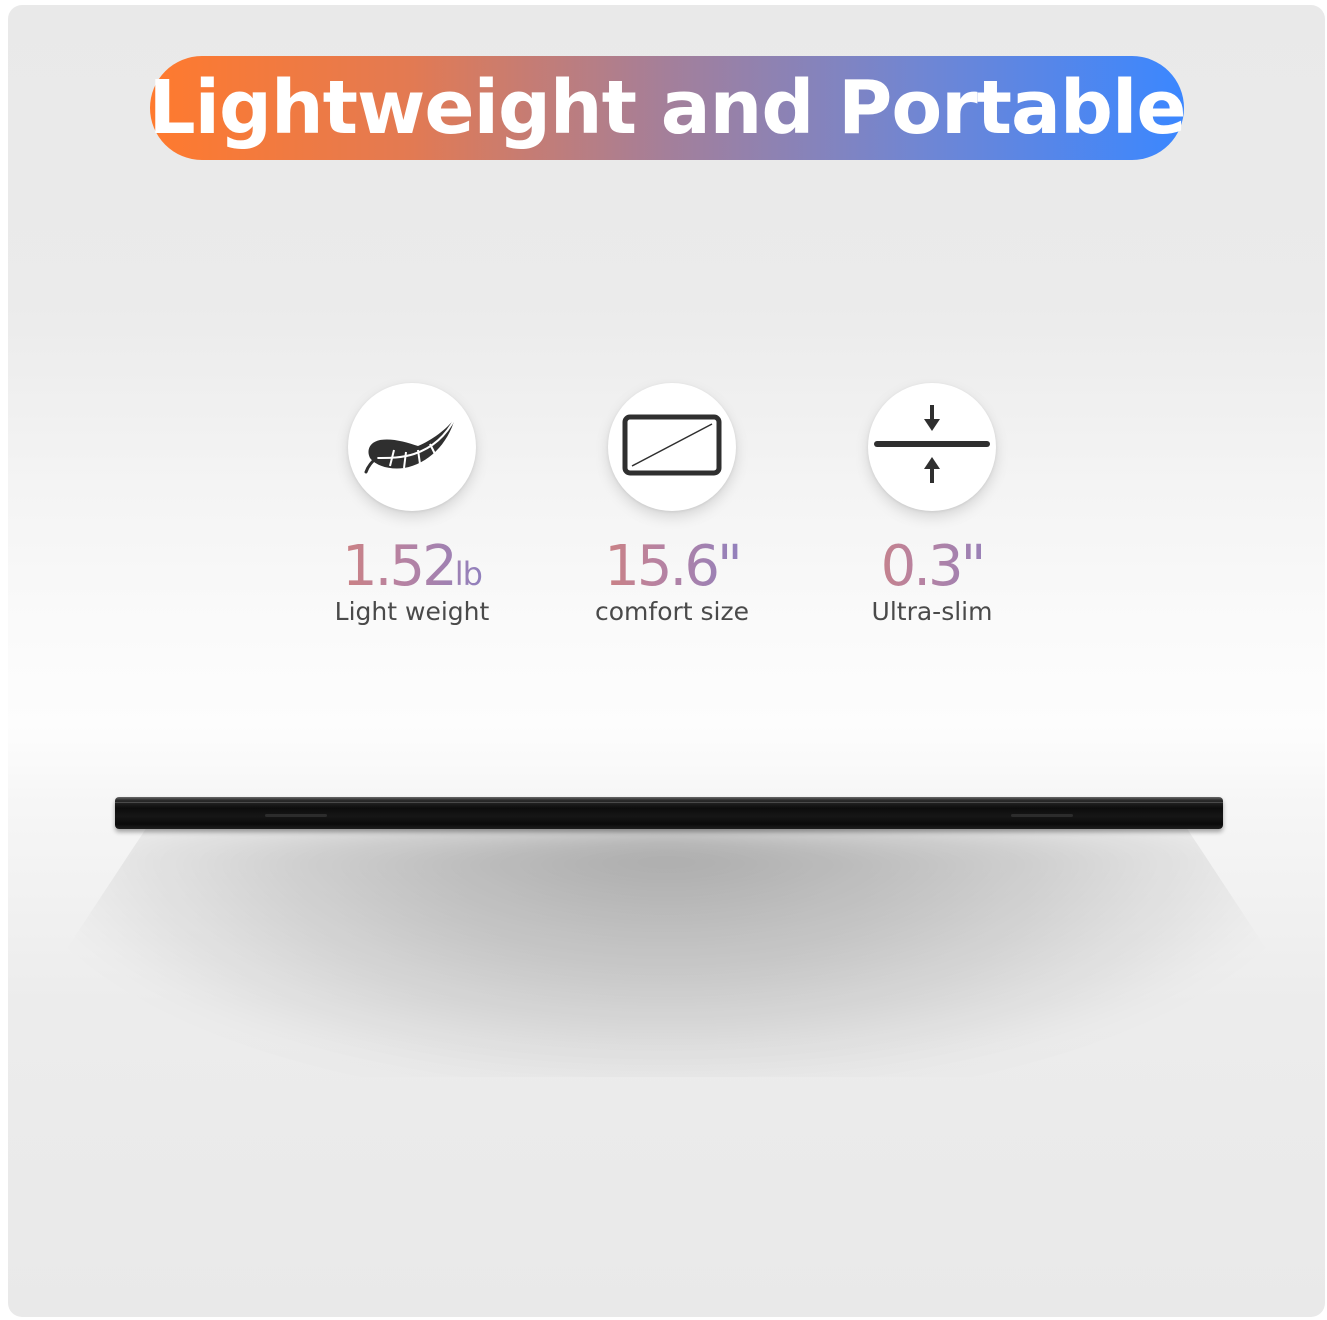  What do you see at coordinates (932, 611) in the screenshot?
I see `thickness-label: Ultra-slim` at bounding box center [932, 611].